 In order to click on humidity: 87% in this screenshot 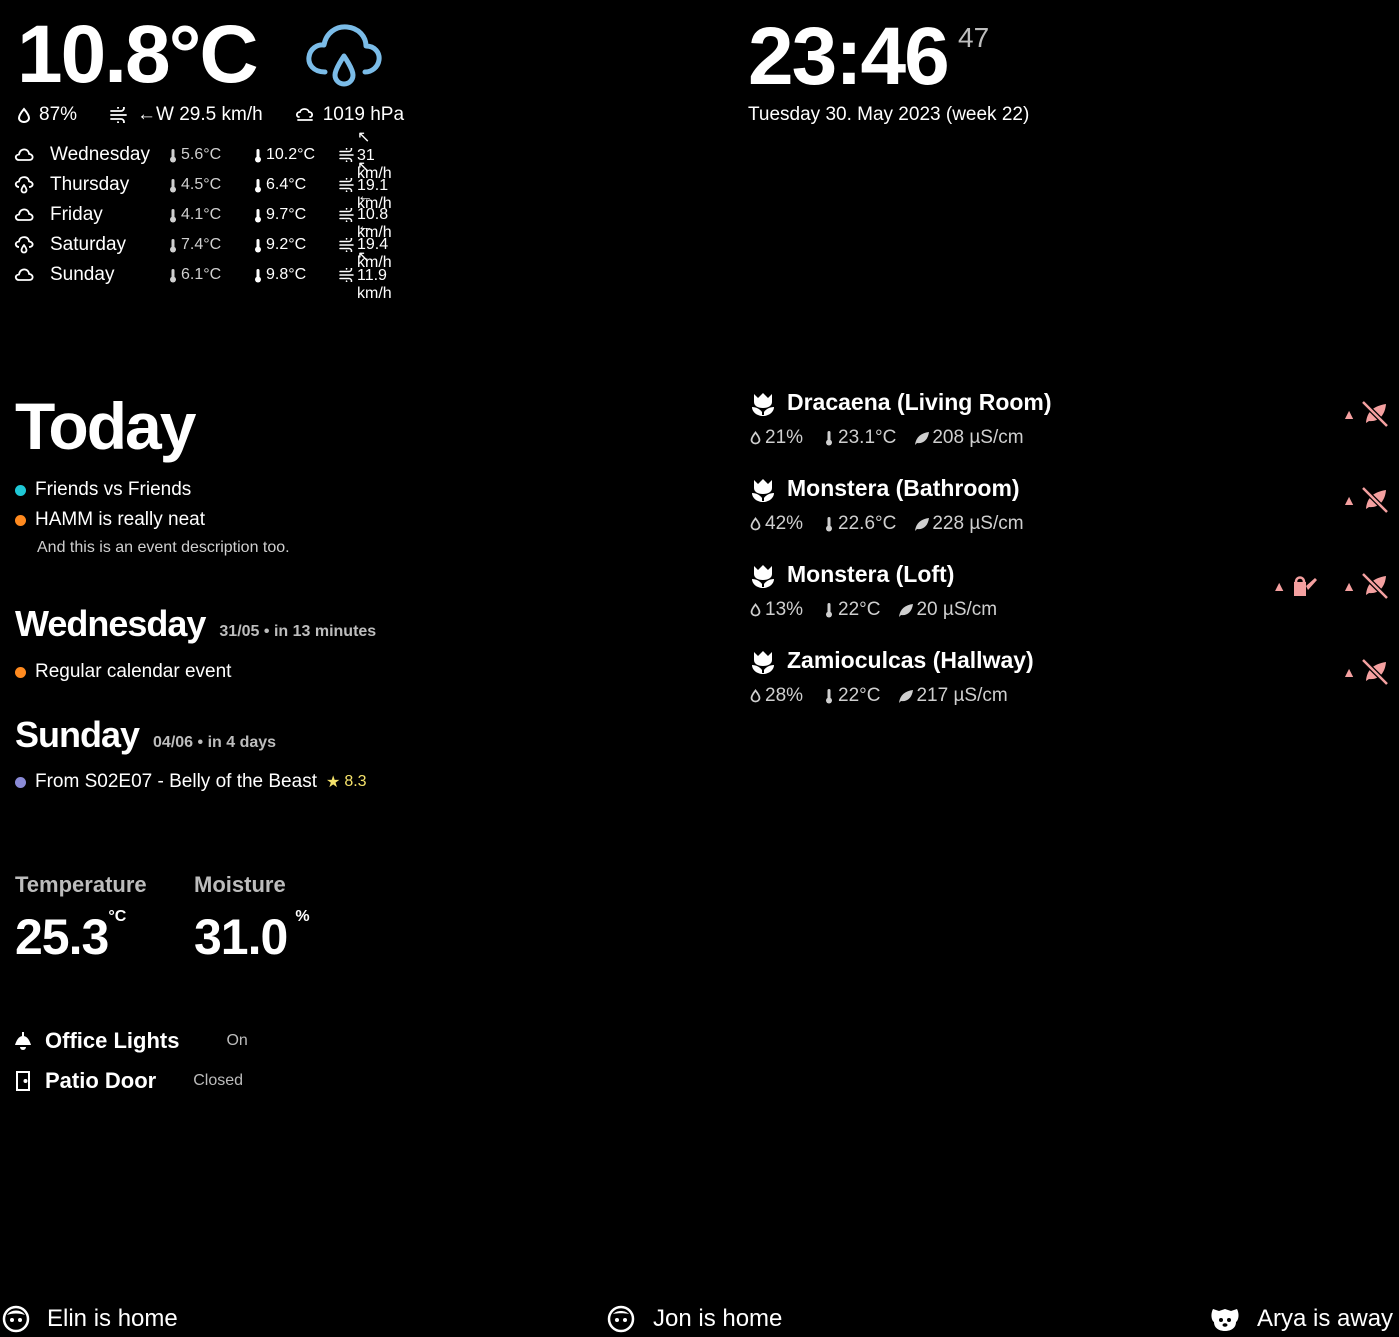, I will do `click(47, 115)`.